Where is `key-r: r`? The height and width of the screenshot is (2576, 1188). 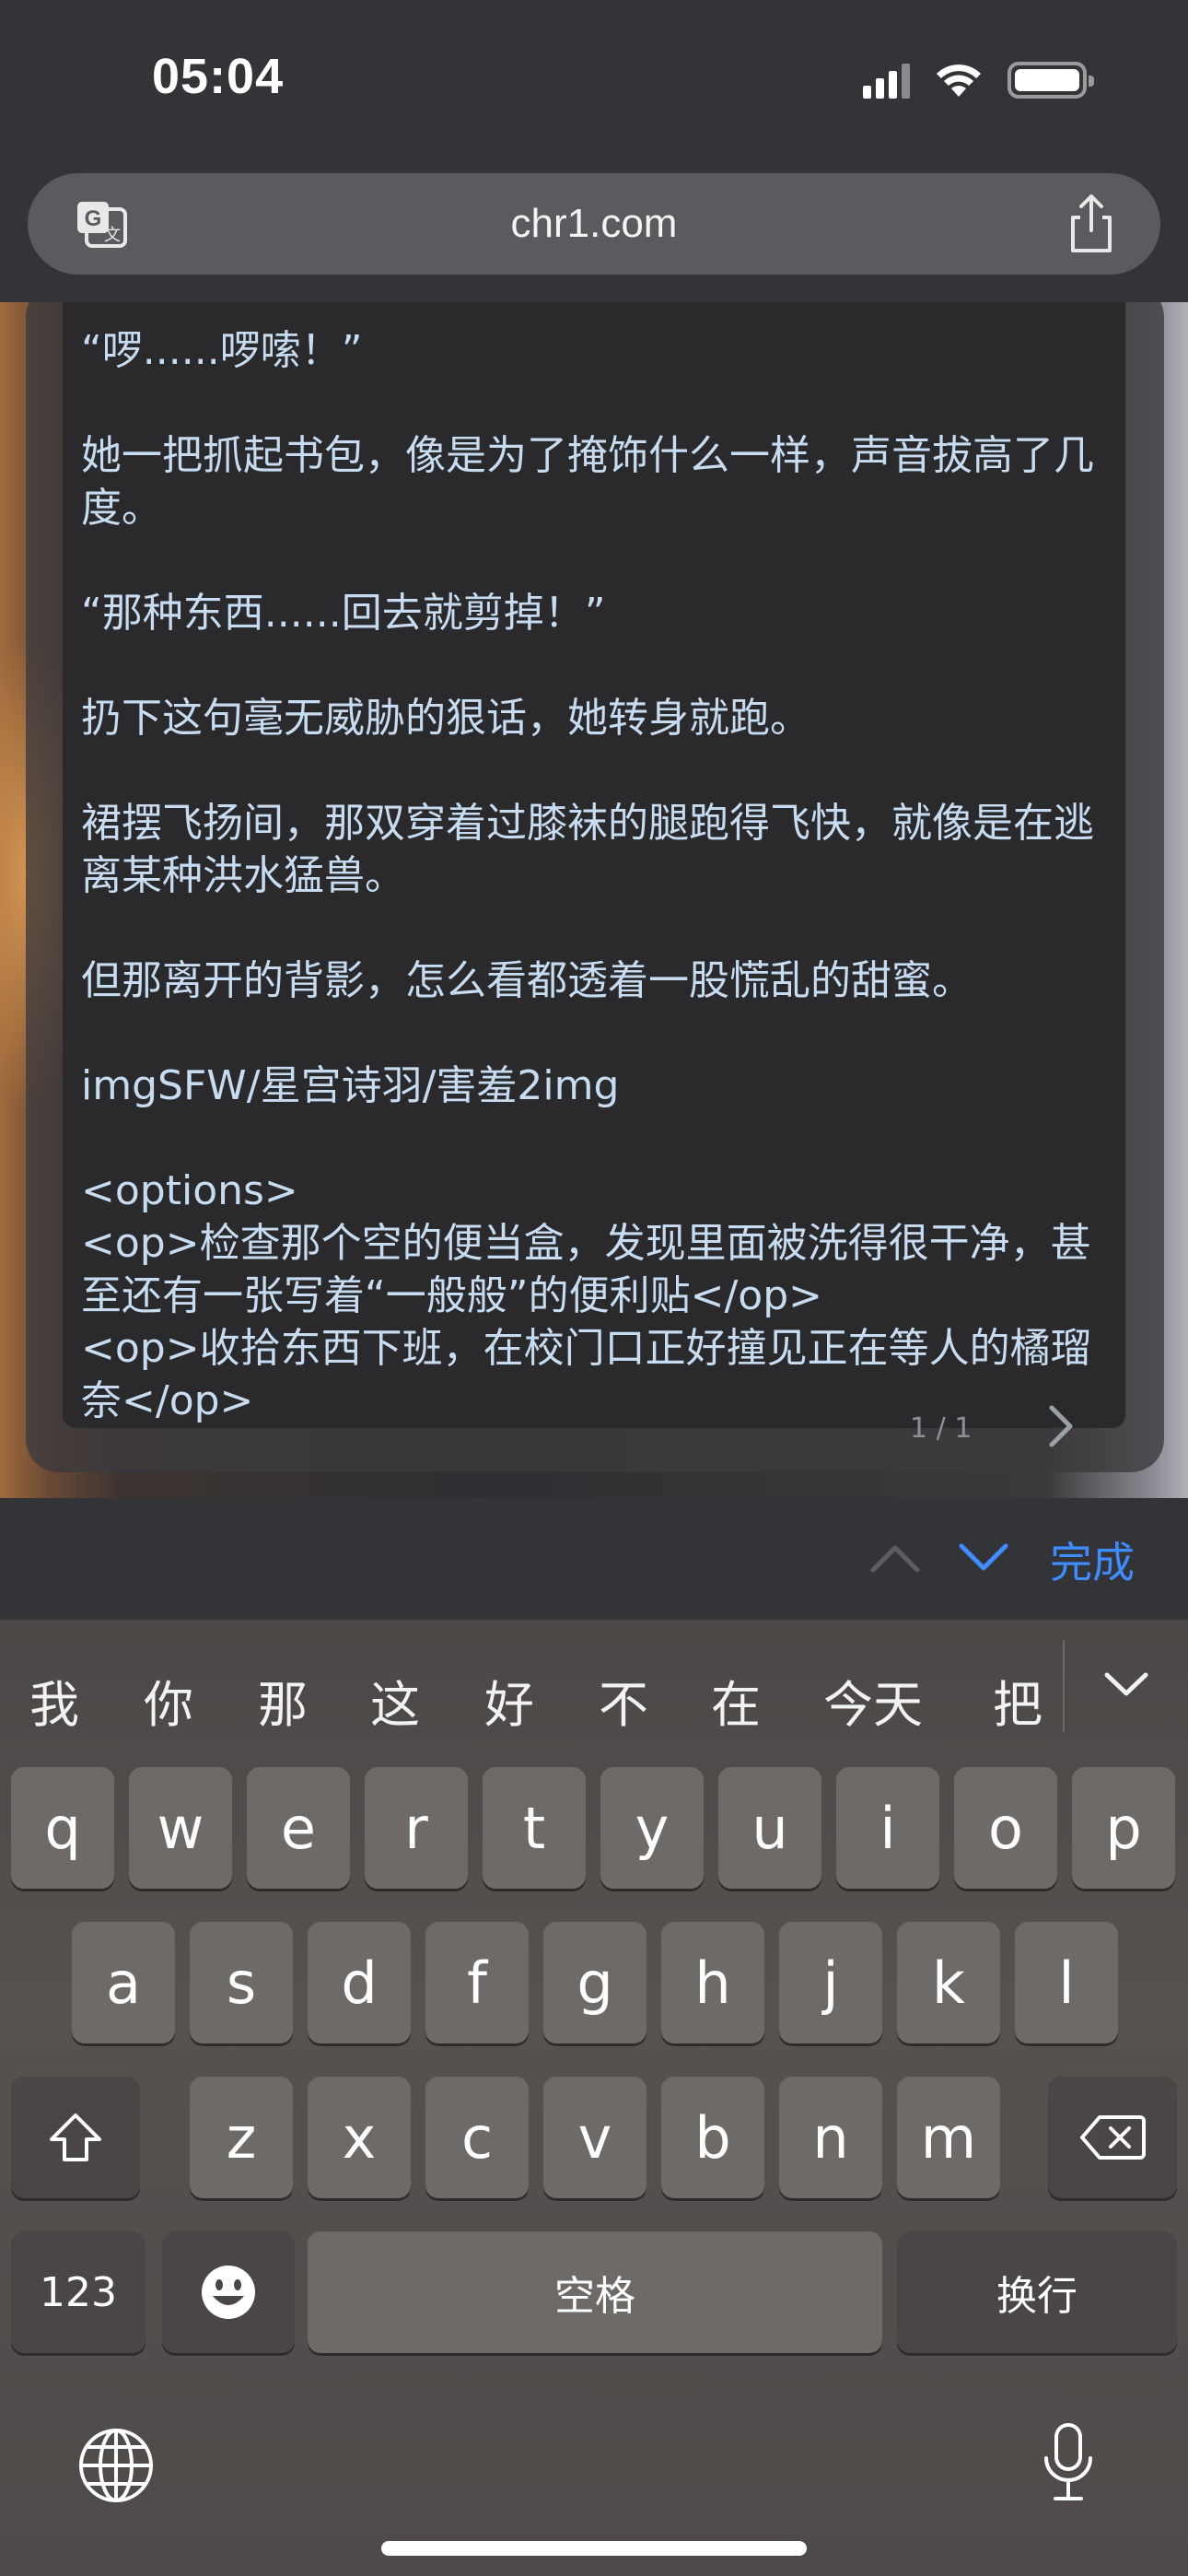
key-r: r is located at coordinates (416, 1828).